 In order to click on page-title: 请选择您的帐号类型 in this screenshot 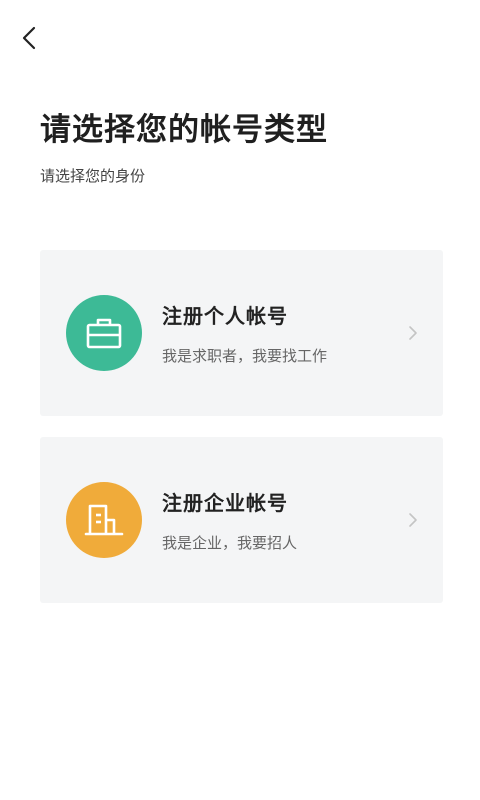, I will do `click(184, 130)`.